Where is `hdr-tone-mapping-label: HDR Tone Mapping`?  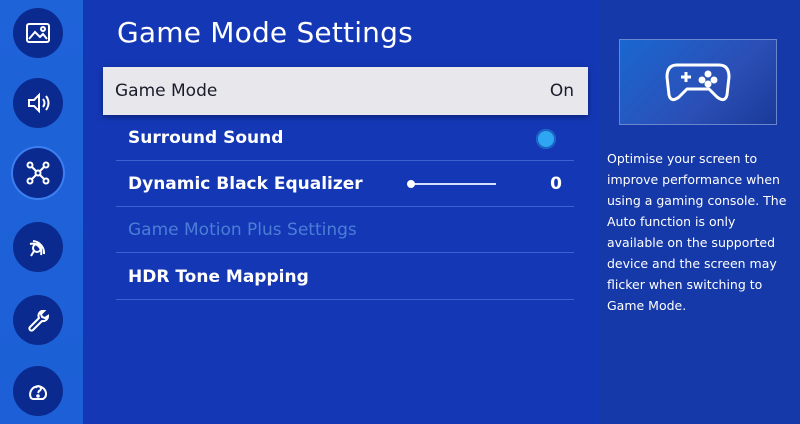 hdr-tone-mapping-label: HDR Tone Mapping is located at coordinates (218, 276).